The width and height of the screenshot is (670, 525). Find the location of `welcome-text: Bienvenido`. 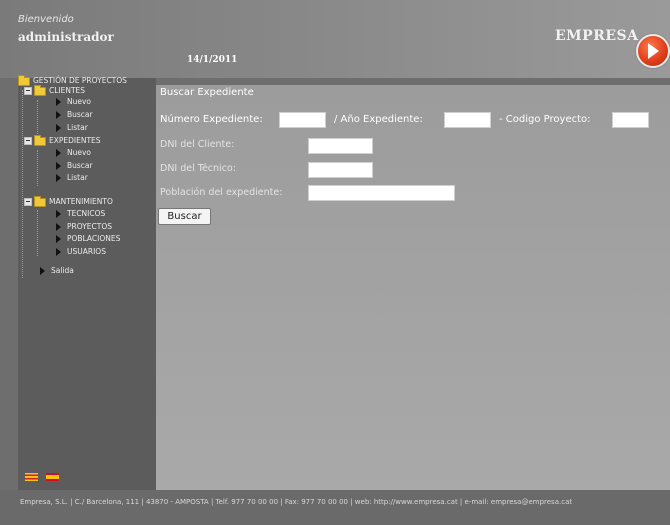

welcome-text: Bienvenido is located at coordinates (46, 19).